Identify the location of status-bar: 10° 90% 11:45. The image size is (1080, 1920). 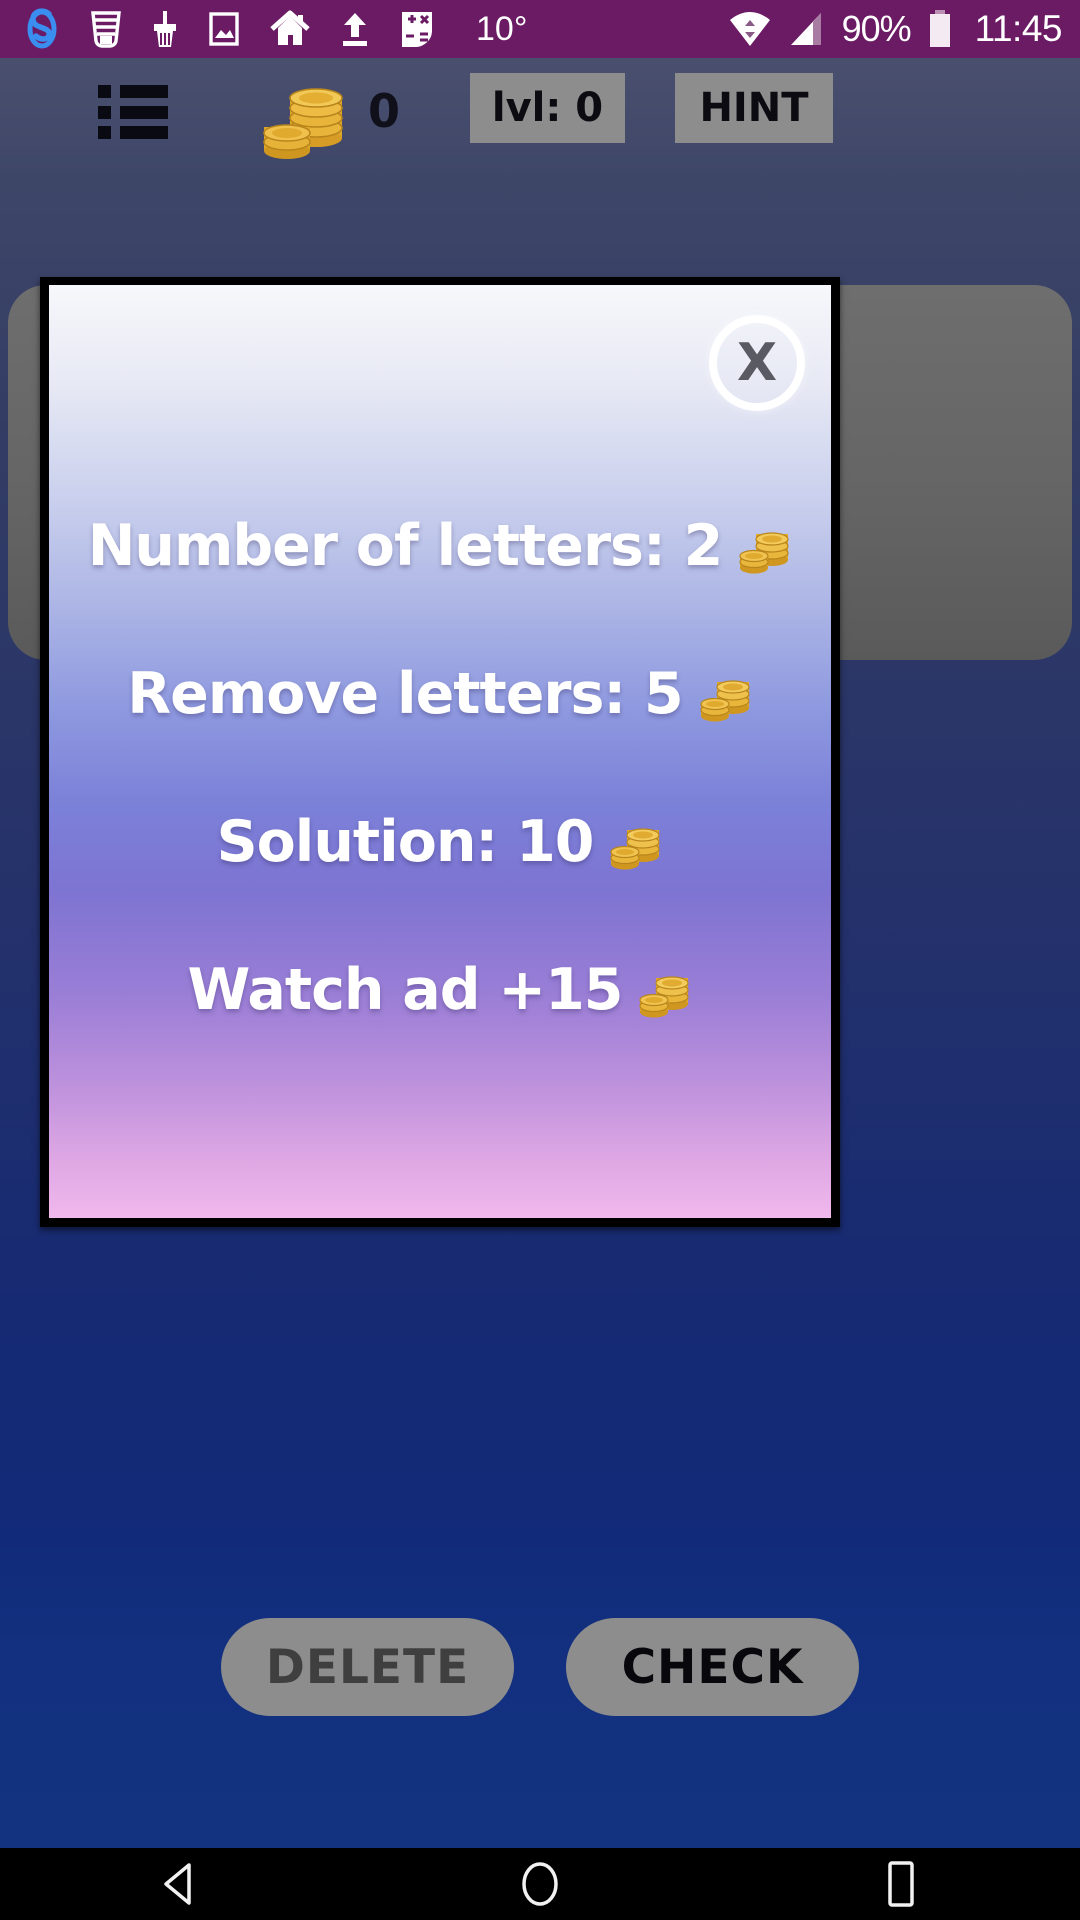
(540, 29).